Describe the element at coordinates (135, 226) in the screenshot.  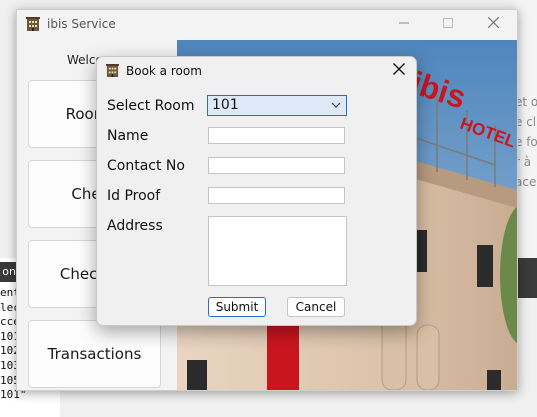
I see `address-label: Address` at that location.